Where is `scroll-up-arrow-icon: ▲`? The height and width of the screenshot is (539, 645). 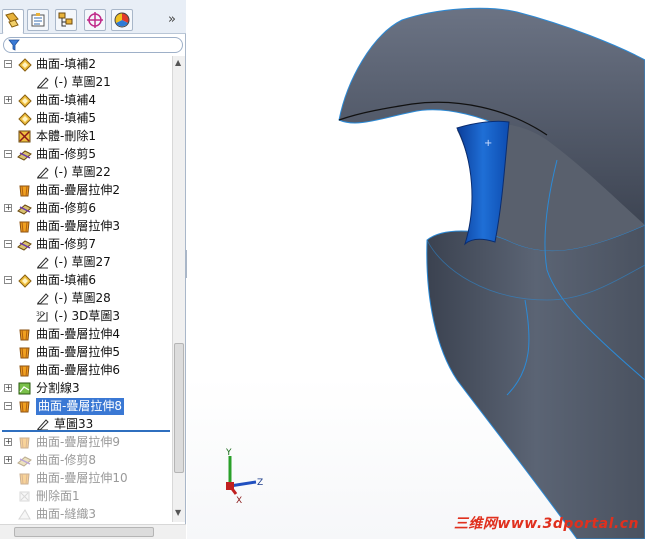 scroll-up-arrow-icon: ▲ is located at coordinates (178, 62).